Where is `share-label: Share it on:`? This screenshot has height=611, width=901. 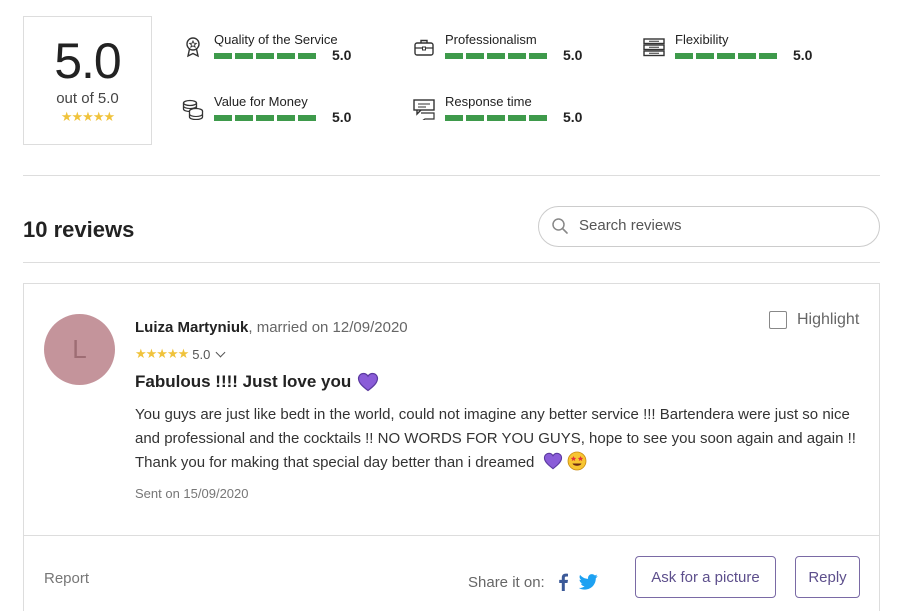 share-label: Share it on: is located at coordinates (506, 582).